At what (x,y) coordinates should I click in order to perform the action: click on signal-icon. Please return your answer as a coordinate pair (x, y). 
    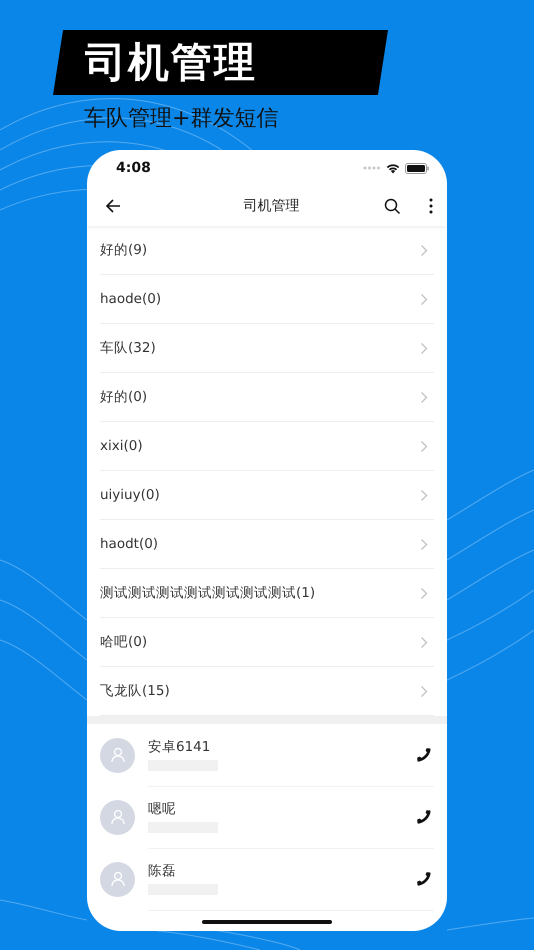
    Looking at the image, I should click on (372, 168).